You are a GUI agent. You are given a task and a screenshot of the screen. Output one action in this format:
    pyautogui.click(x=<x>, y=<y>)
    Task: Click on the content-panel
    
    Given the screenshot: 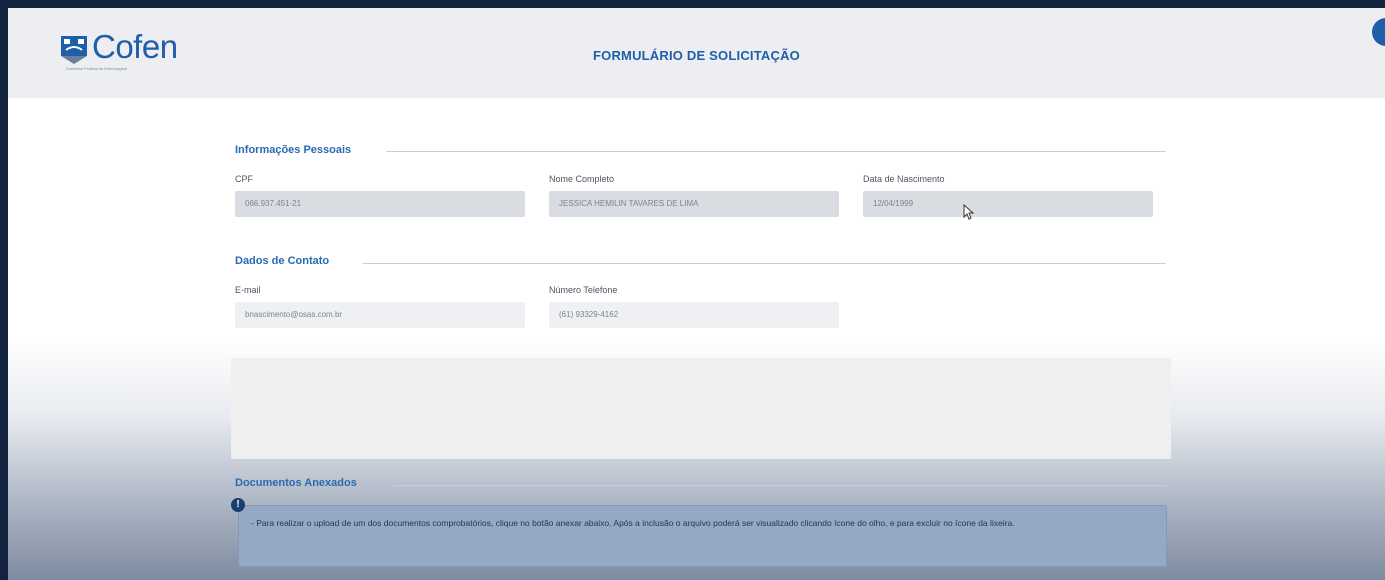 What is the action you would take?
    pyautogui.click(x=701, y=408)
    